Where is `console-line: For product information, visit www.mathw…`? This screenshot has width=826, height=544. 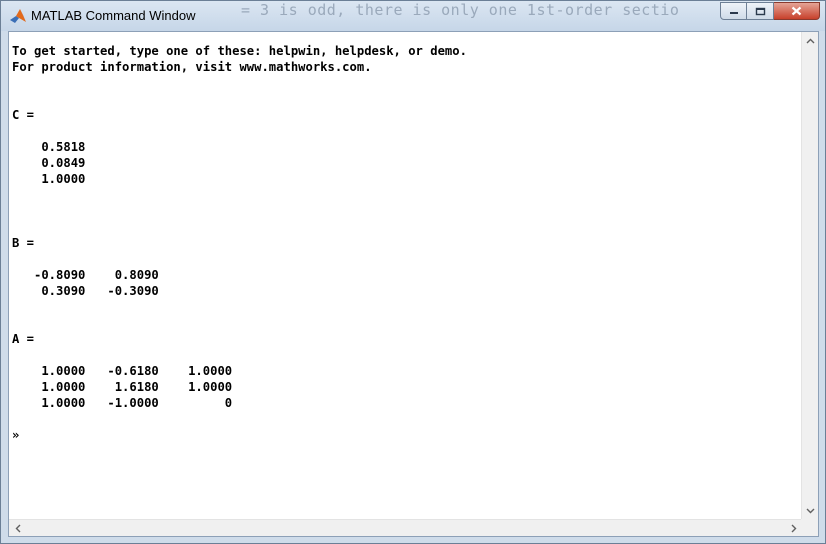 console-line: For product information, visit www.mathw… is located at coordinates (192, 67).